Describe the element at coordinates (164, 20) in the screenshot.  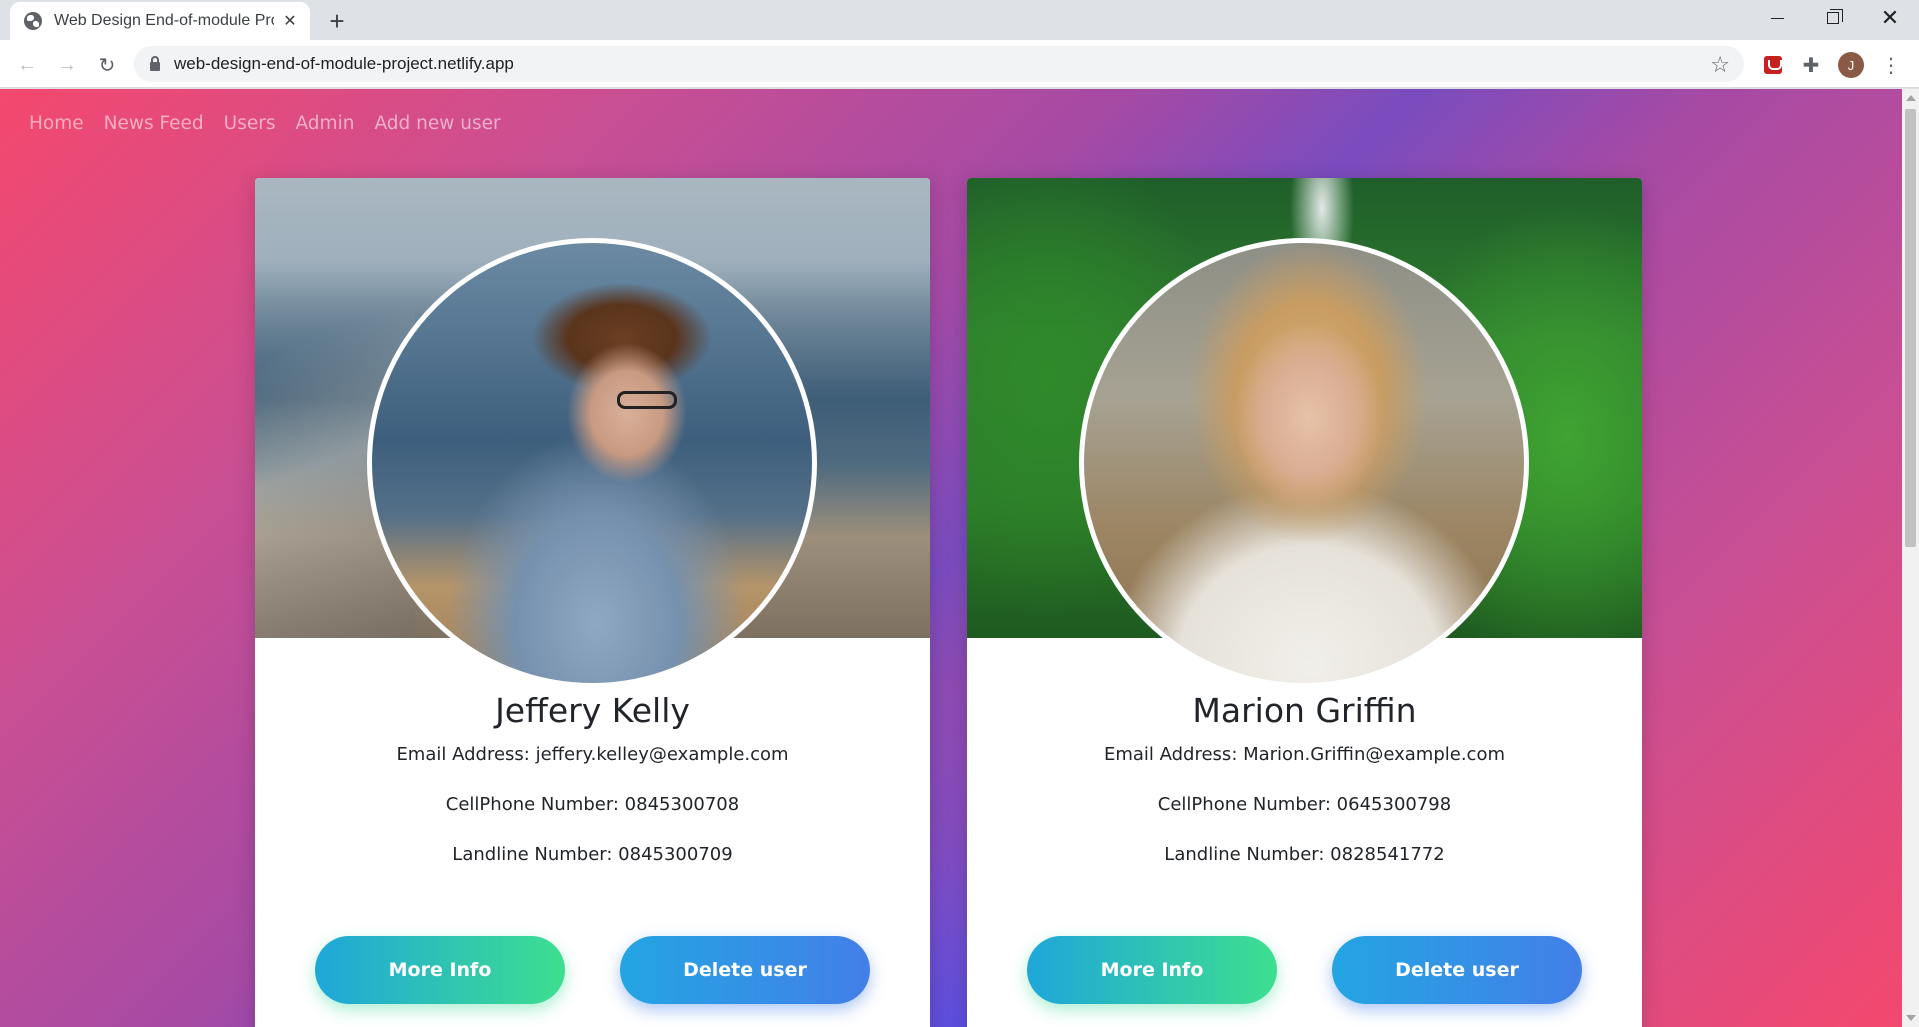
I see `tab-title: Web Design End-of-module Proj` at that location.